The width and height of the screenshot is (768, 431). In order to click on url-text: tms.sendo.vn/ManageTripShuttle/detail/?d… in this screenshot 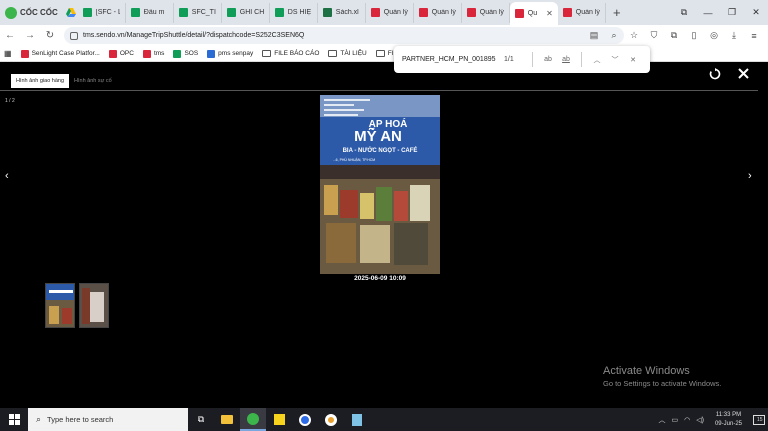, I will do `click(194, 35)`.